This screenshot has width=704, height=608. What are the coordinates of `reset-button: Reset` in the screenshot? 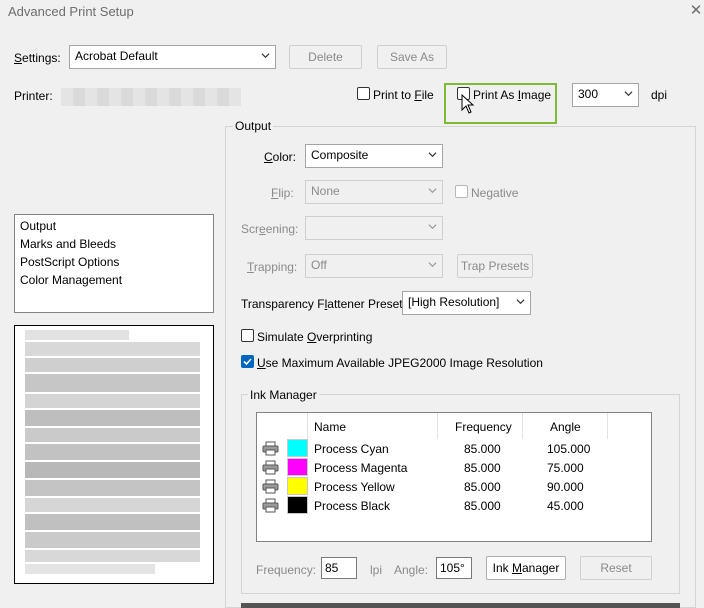 It's located at (616, 568).